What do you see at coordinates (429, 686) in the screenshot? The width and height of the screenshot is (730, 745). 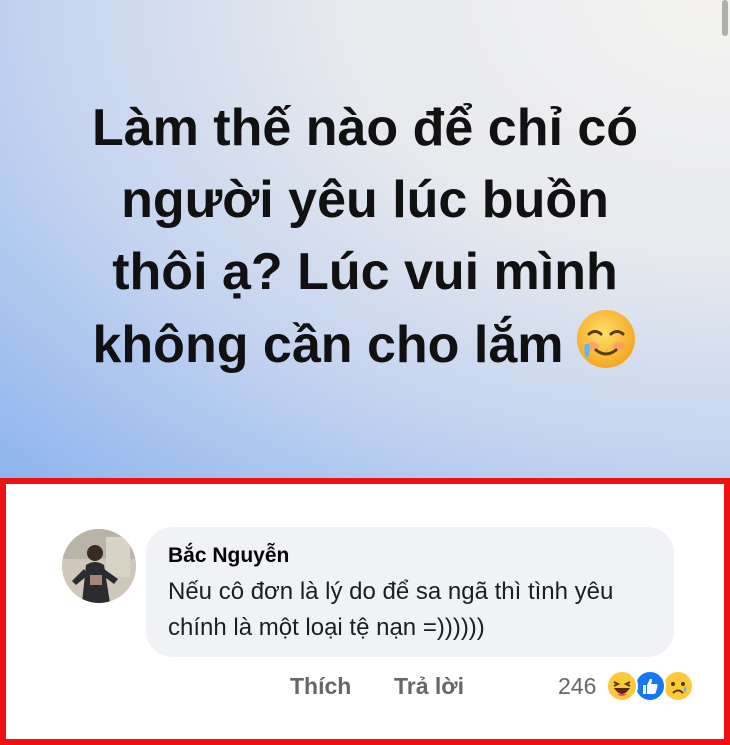 I see `reply-button: Trả lời` at bounding box center [429, 686].